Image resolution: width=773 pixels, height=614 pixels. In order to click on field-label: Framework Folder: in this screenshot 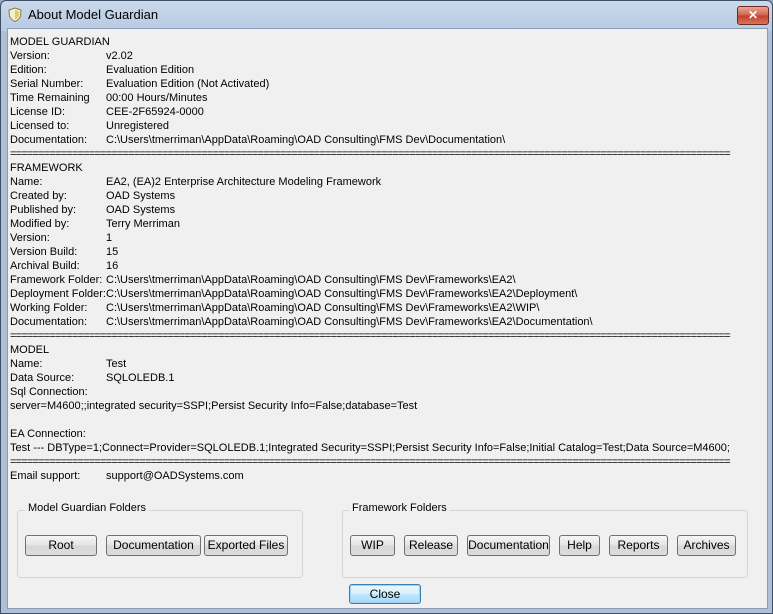, I will do `click(56, 280)`.